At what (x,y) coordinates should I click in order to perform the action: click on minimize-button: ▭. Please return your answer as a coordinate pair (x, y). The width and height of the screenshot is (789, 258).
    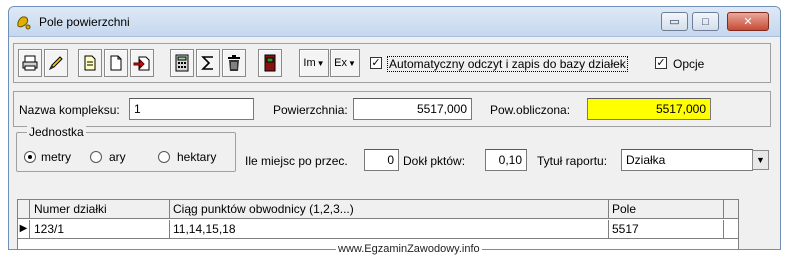
    Looking at the image, I should click on (674, 21).